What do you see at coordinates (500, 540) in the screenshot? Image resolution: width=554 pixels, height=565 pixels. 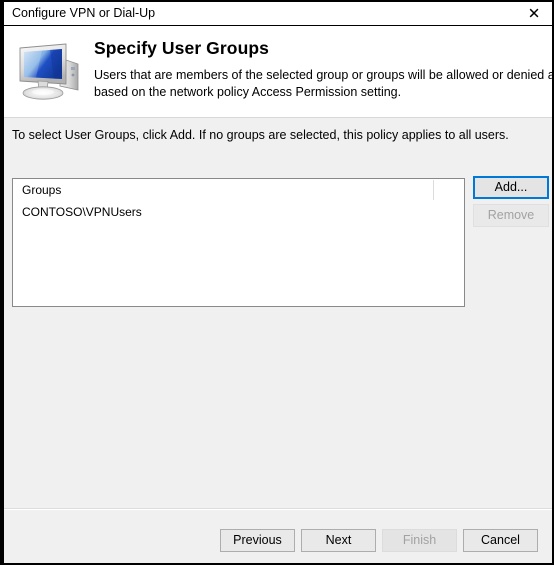 I see `cancel-button: Cancel` at bounding box center [500, 540].